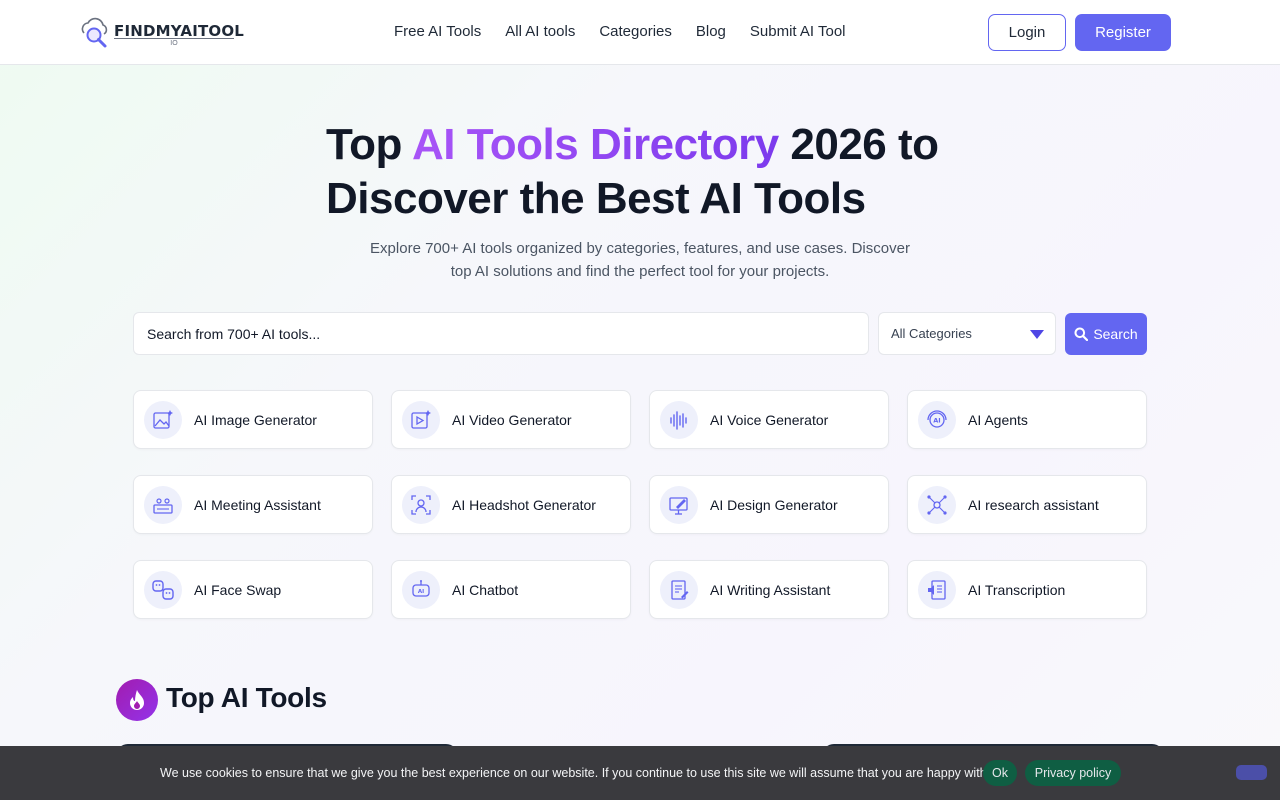 The image size is (1280, 800). Describe the element at coordinates (1027, 32) in the screenshot. I see `login-button: Login` at that location.